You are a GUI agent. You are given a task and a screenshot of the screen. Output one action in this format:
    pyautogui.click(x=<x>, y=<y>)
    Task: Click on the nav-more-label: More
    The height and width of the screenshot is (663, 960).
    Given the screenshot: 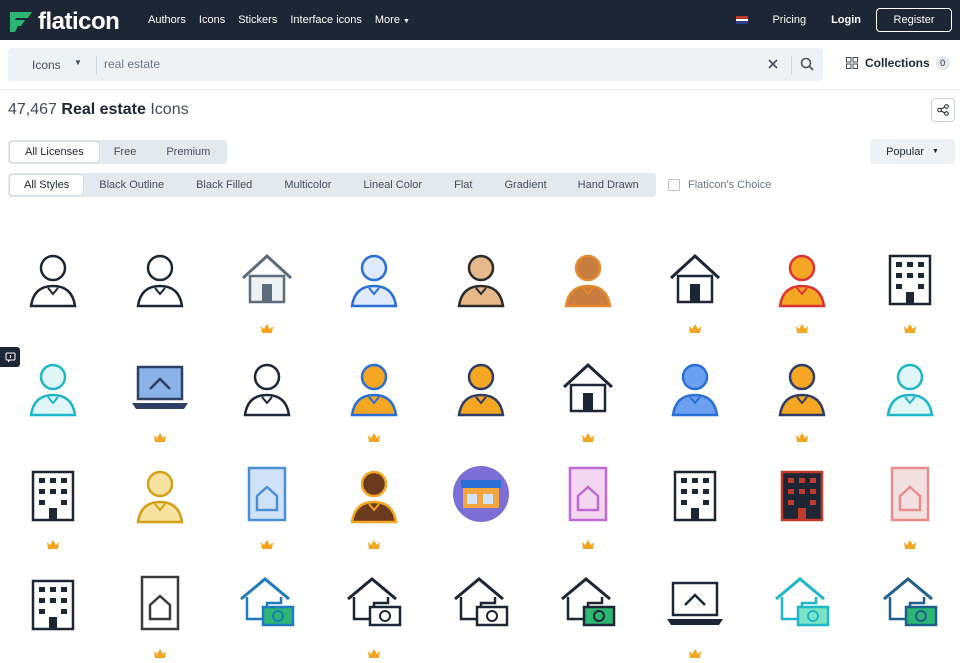 What is the action you would take?
    pyautogui.click(x=387, y=20)
    